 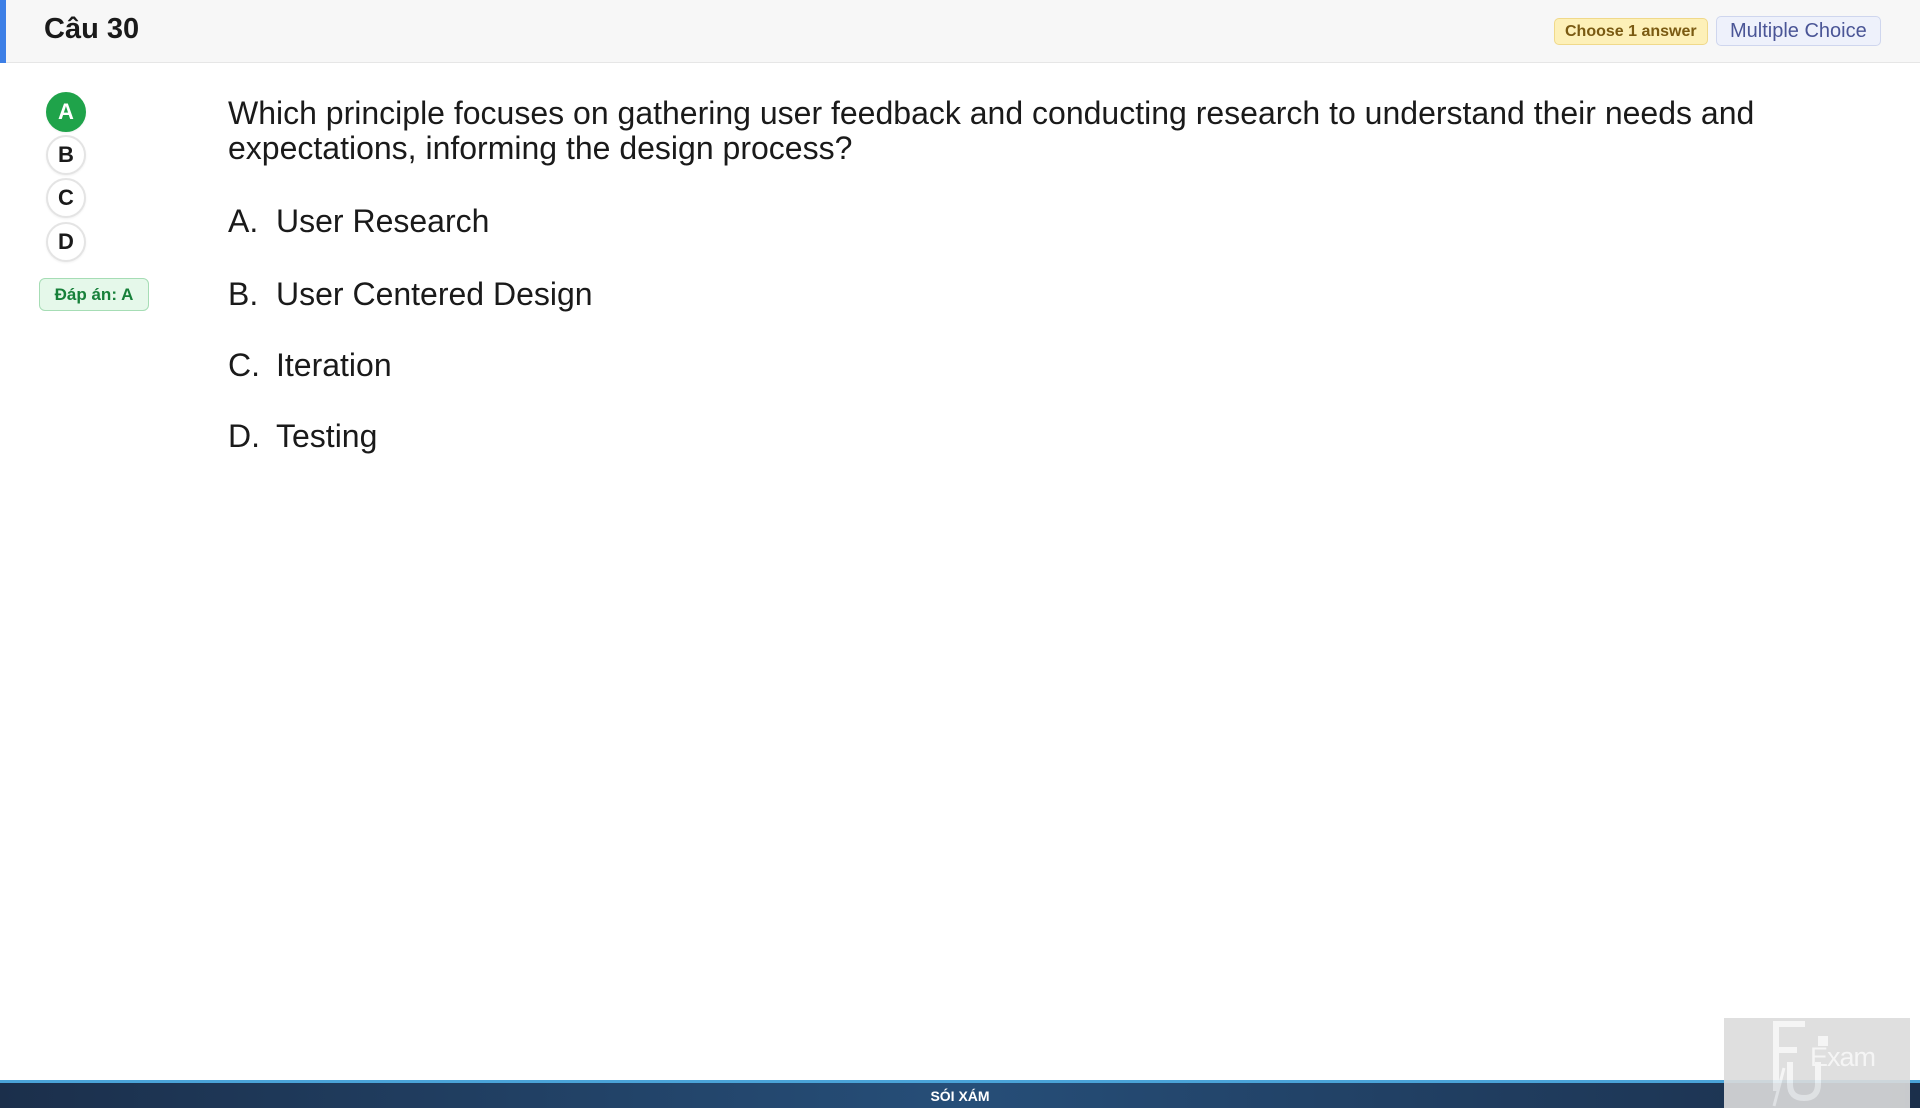 I want to click on choice-letter: B., so click(x=243, y=294).